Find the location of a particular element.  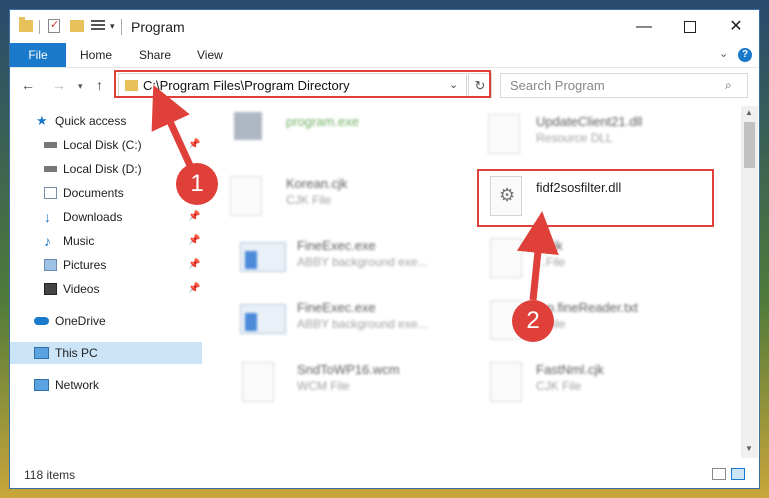

sidebar-item-label: Documents is located at coordinates (93, 193).